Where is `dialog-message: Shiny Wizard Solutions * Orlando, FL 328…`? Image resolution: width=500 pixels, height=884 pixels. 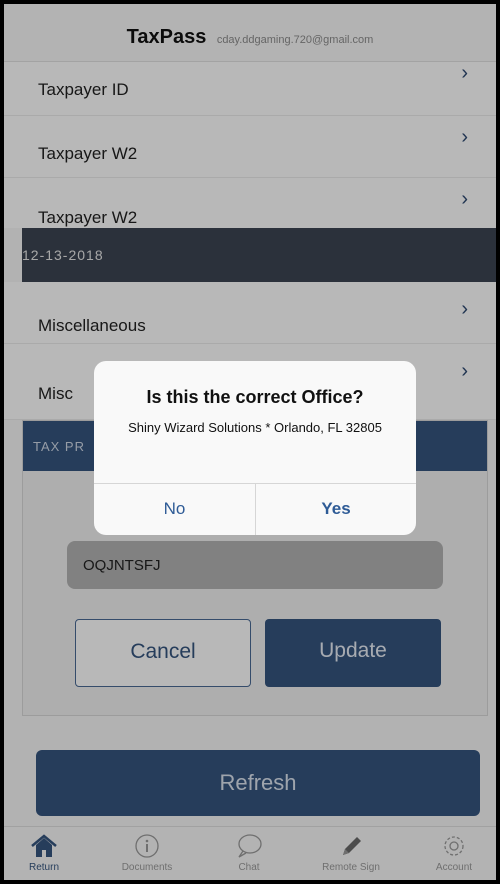
dialog-message: Shiny Wizard Solutions * Orlando, FL 328… is located at coordinates (255, 427).